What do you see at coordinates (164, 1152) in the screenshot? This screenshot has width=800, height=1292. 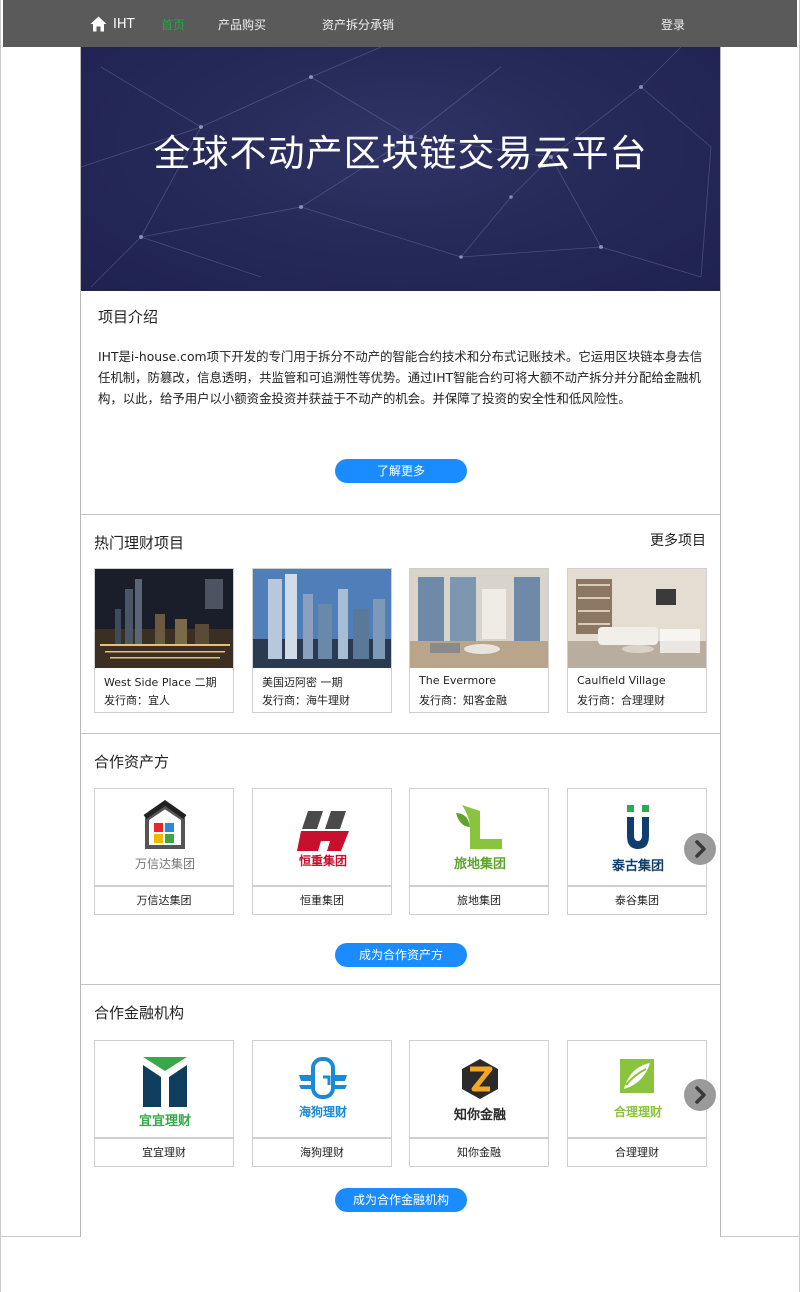 I see `partner-name: 宜宜理财` at bounding box center [164, 1152].